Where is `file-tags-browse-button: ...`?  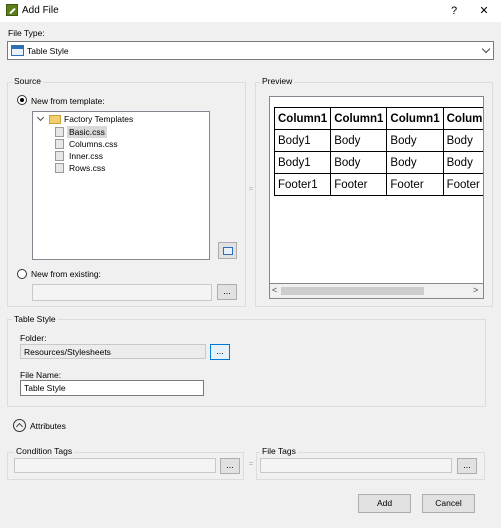
file-tags-browse-button: ... is located at coordinates (467, 466).